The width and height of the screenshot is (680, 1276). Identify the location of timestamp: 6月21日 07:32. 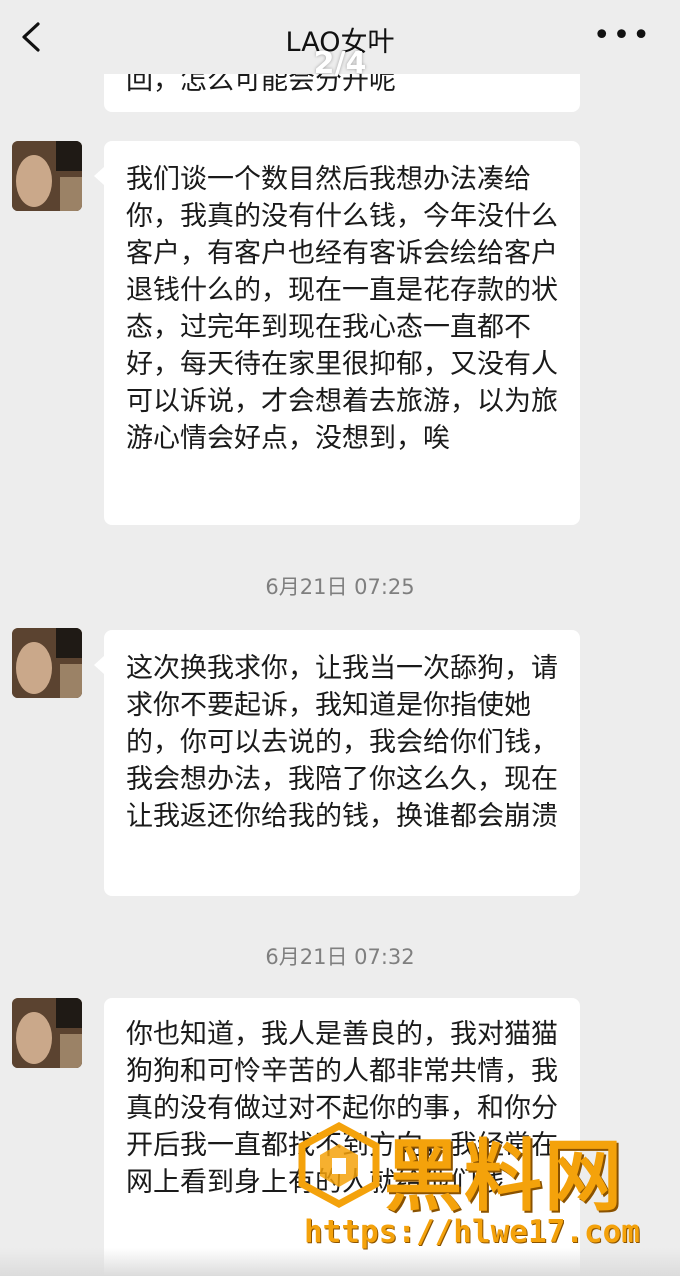
(340, 957).